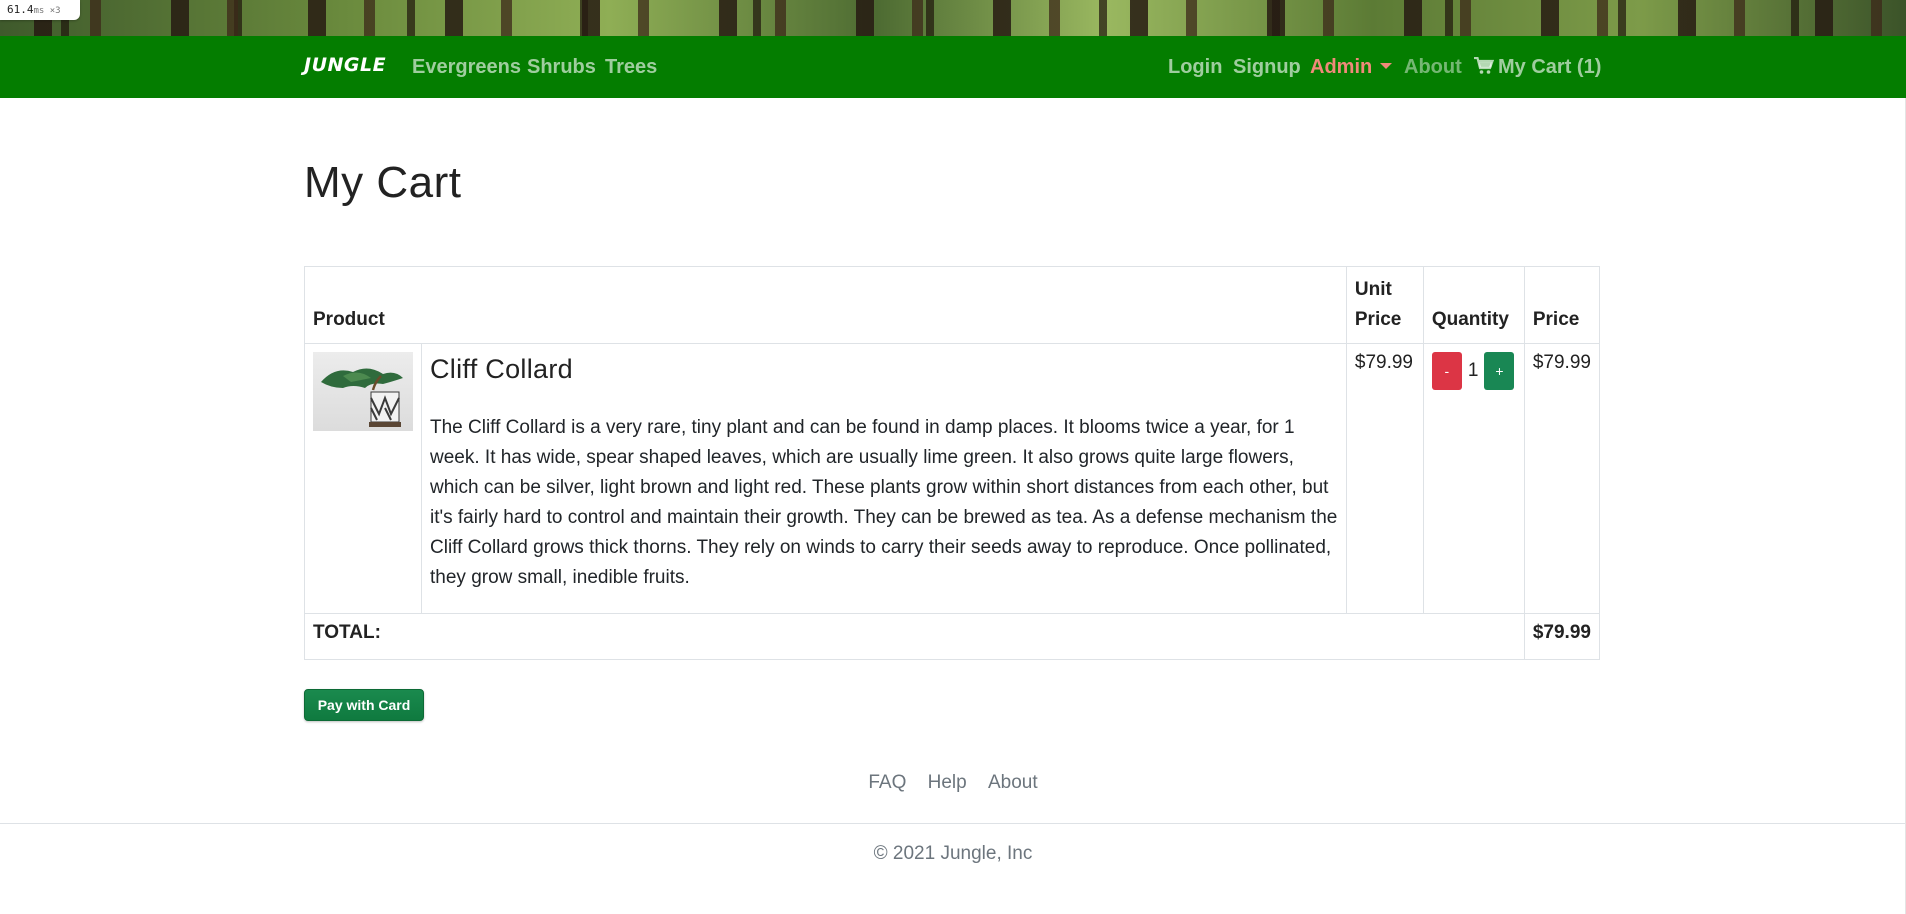  Describe the element at coordinates (884, 369) in the screenshot. I see `product-name: Cliff Collard` at that location.